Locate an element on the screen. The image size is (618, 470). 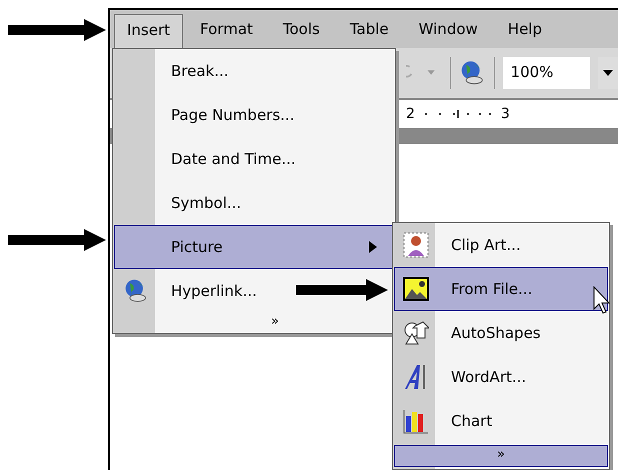
submenu-arrow-icon is located at coordinates (373, 247).